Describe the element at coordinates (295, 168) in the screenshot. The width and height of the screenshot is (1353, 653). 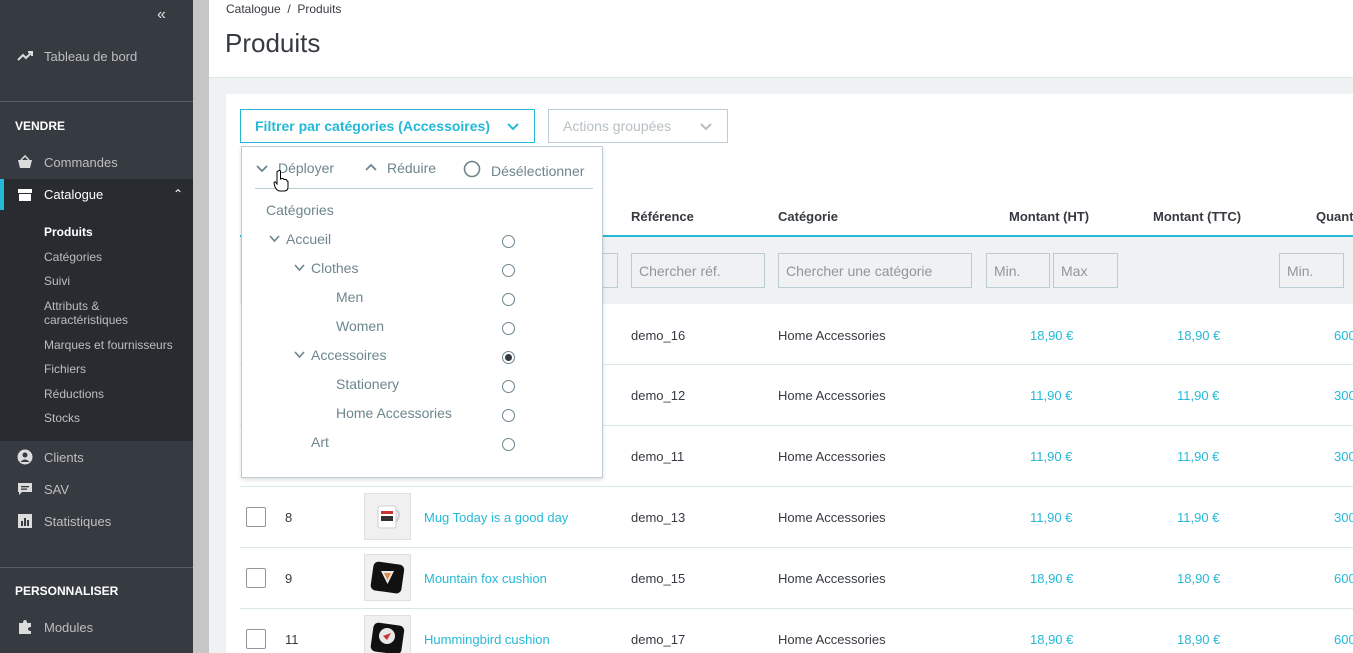
I see `expand-all-button: Déployer` at that location.